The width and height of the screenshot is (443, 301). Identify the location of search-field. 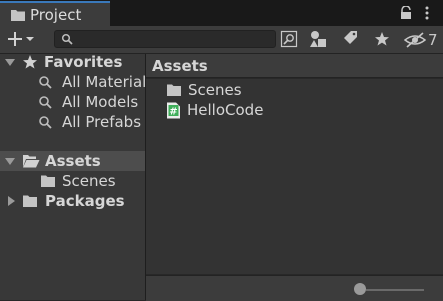
(165, 39).